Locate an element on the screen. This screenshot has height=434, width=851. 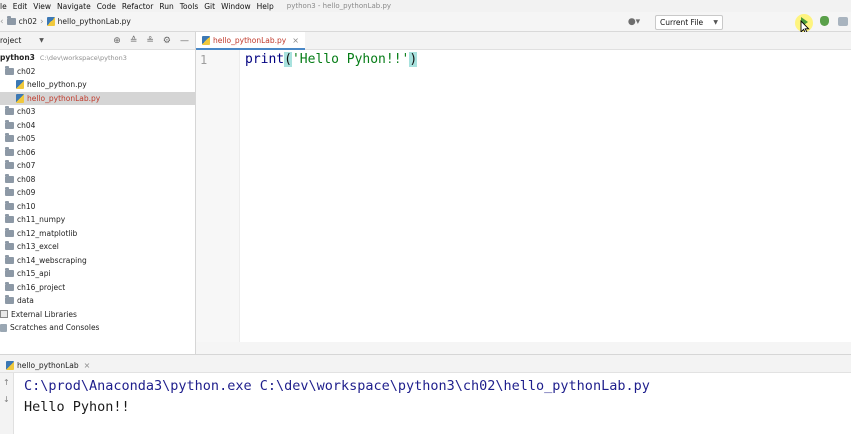
menu-edit: Edit is located at coordinates (20, 6).